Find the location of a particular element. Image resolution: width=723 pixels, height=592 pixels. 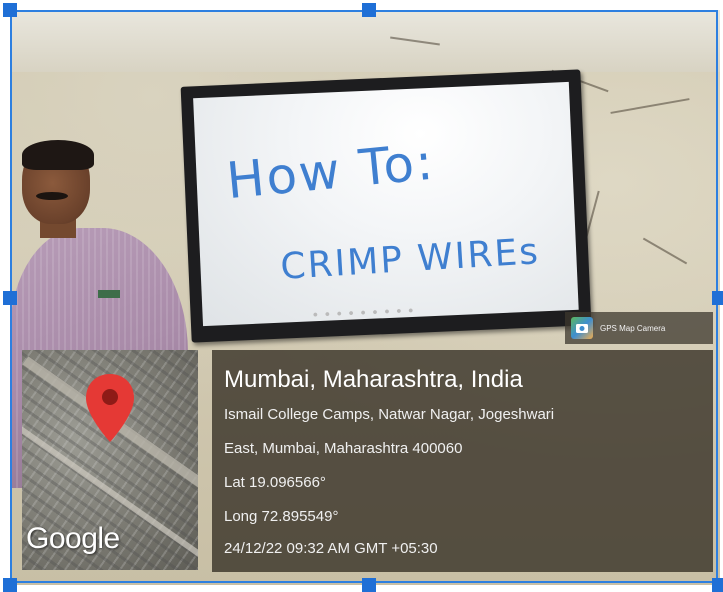

app-name: GPS Map Camera is located at coordinates (633, 328).